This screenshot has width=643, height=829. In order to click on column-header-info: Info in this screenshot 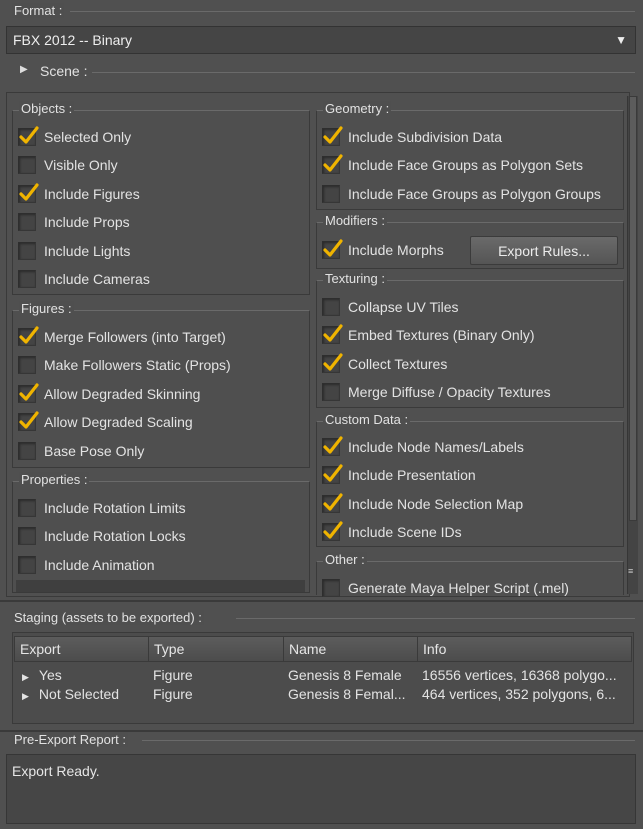, I will do `click(524, 649)`.